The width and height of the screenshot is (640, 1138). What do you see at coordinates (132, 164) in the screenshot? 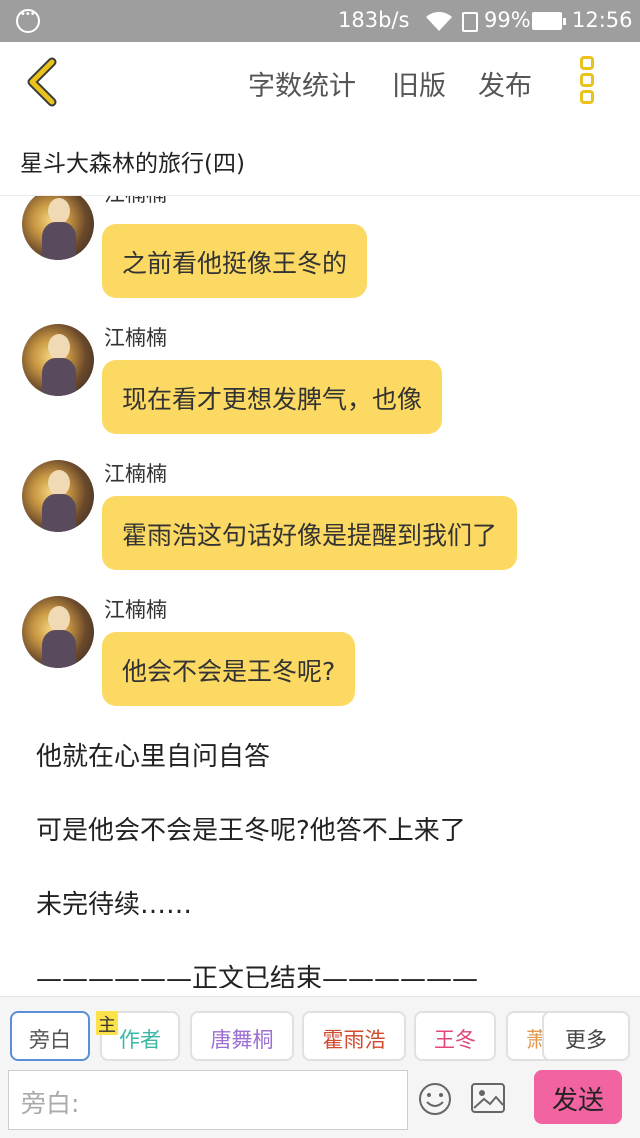
I see `chapter-title: 星斗大森林的旅行(四)` at bounding box center [132, 164].